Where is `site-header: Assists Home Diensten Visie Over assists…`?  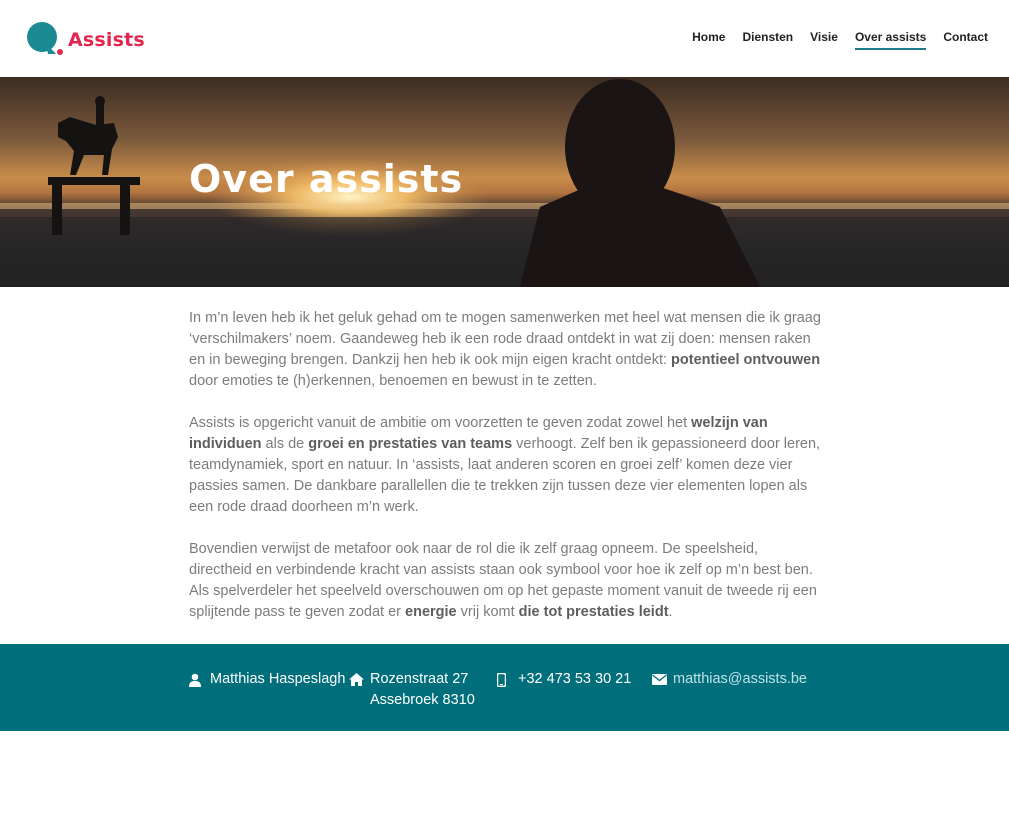 site-header: Assists Home Diensten Visie Over assists… is located at coordinates (504, 38).